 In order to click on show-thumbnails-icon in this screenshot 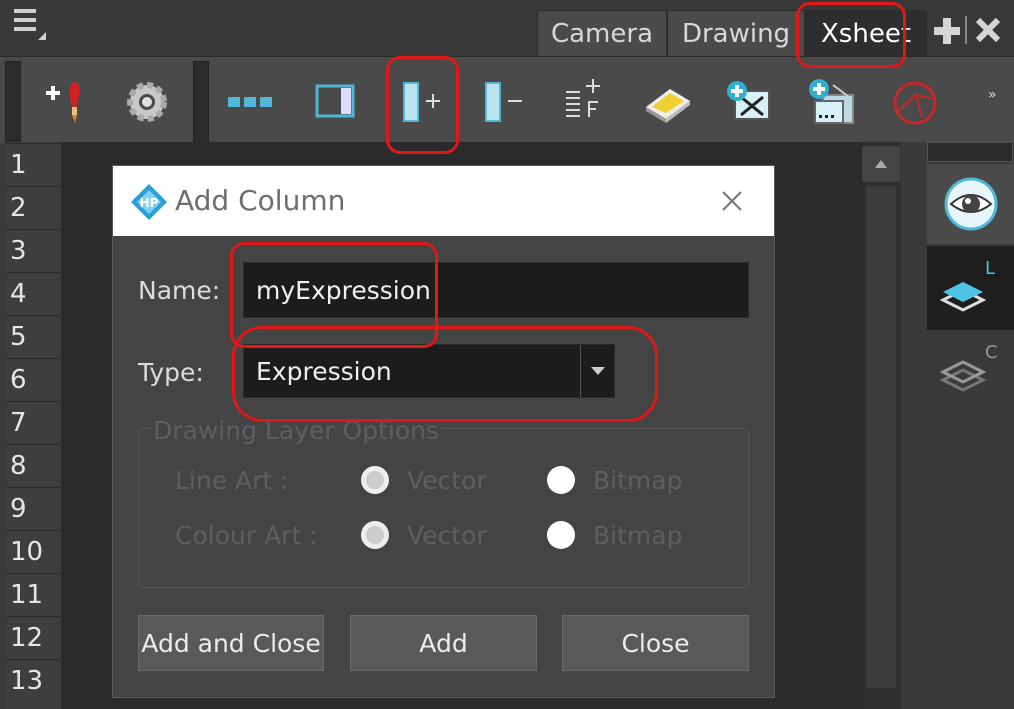, I will do `click(251, 102)`.